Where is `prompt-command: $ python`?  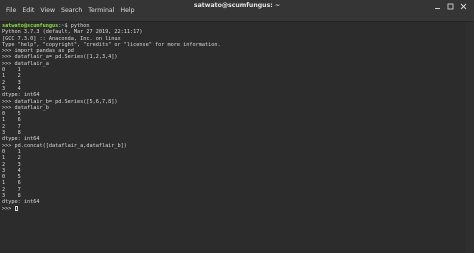 prompt-command: $ python is located at coordinates (77, 26).